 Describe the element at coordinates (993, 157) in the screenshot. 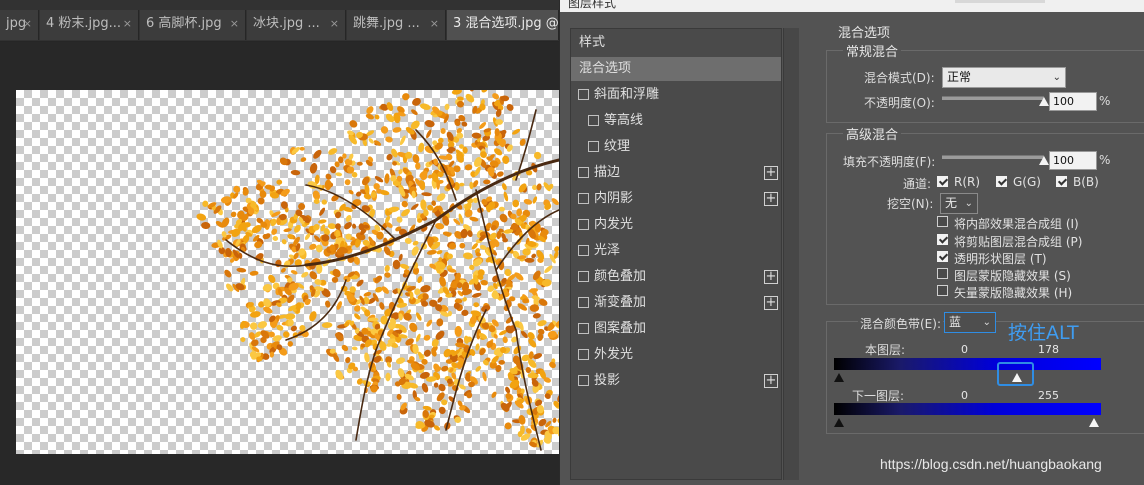

I see `fill-opacity-slider` at that location.